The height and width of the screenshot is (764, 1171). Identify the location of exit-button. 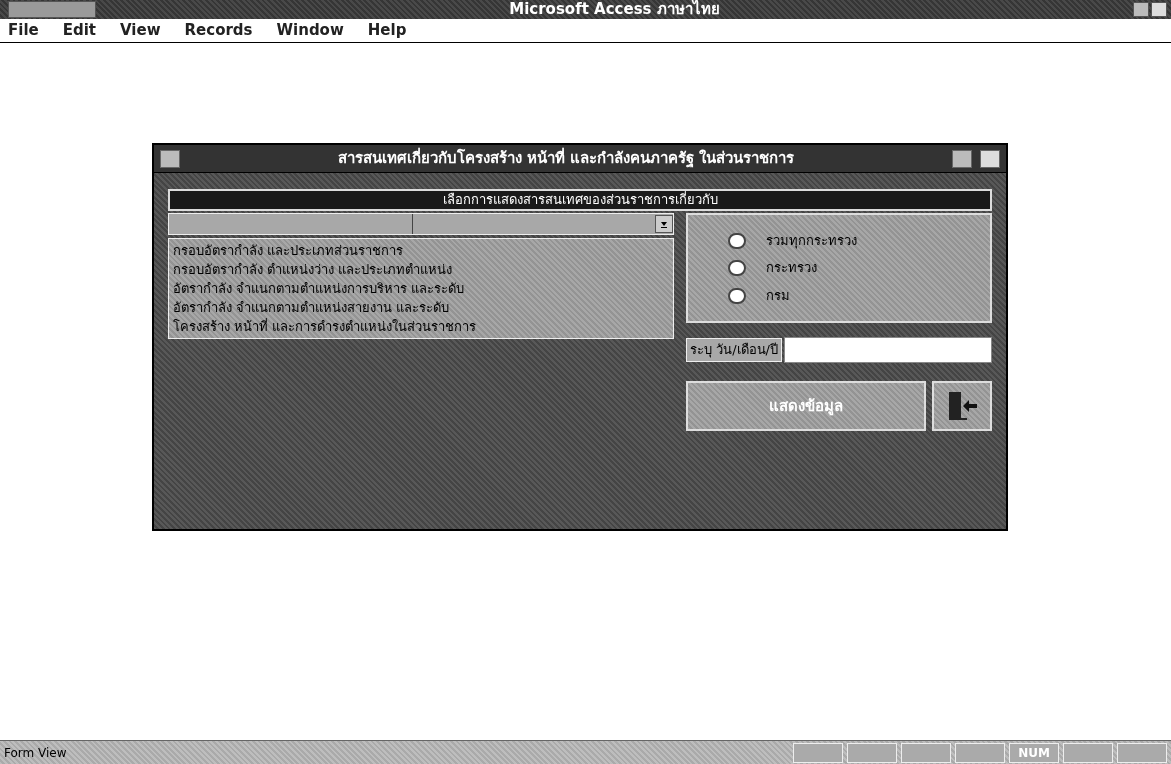
(962, 406).